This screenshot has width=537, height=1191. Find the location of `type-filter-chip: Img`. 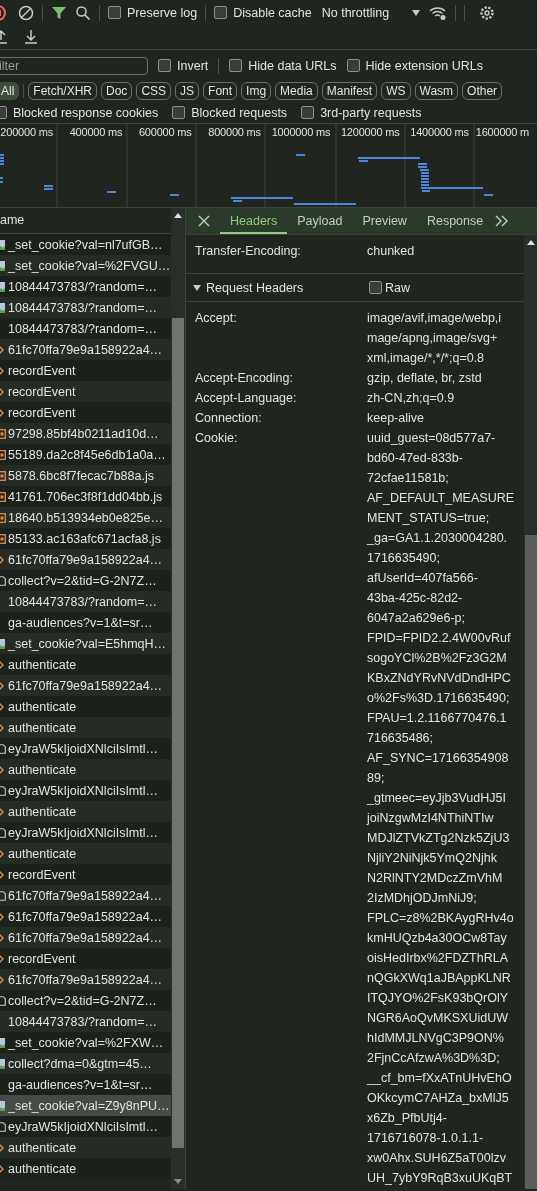

type-filter-chip: Img is located at coordinates (256, 90).